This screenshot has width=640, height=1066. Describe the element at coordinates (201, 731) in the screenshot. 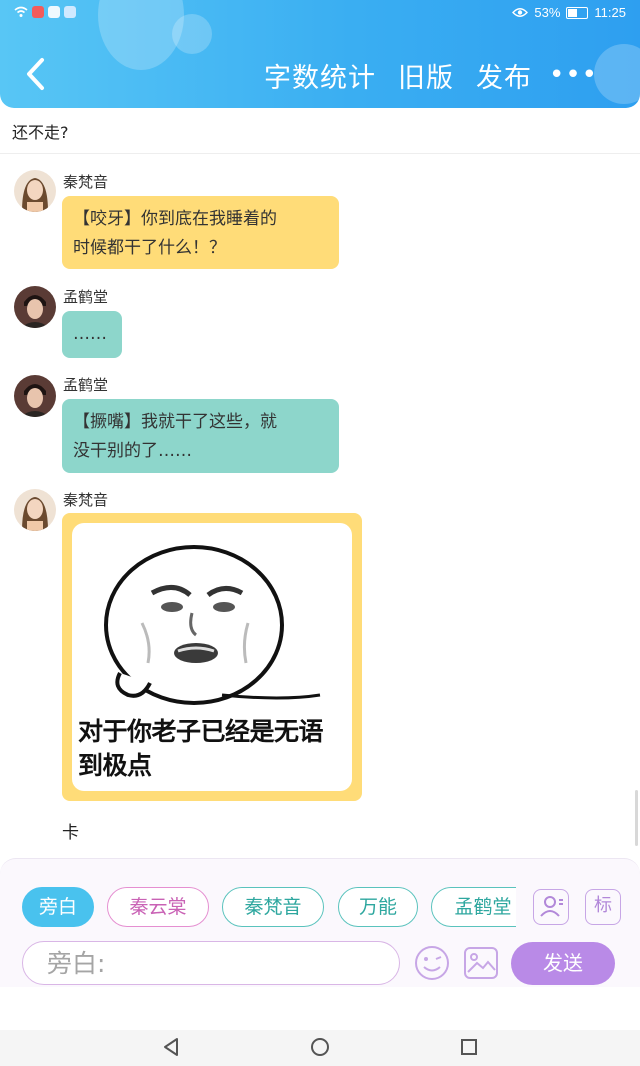

I see `caption-line: 对于你老子已经是无语` at that location.